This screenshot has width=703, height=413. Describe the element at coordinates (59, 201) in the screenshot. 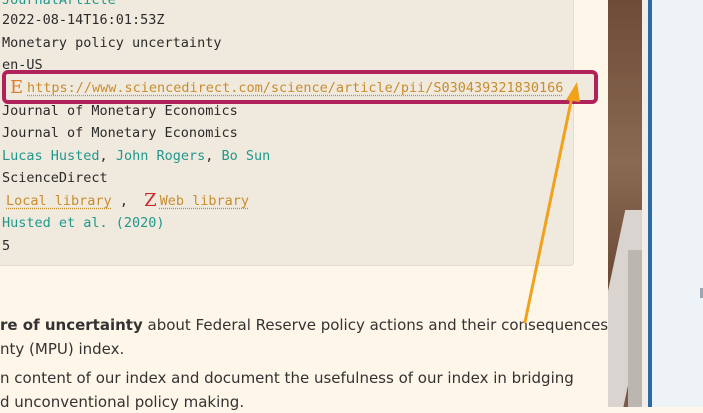

I see `local-library-link: Local library` at that location.